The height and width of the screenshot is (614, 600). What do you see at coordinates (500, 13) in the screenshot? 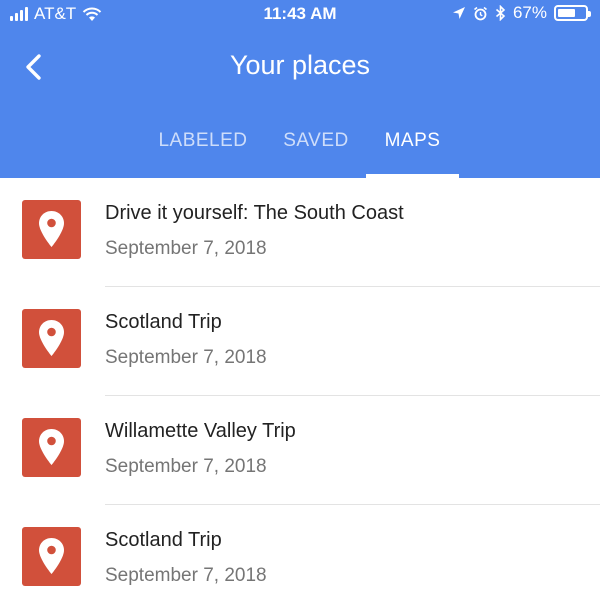
I see `bluetooth-icon` at bounding box center [500, 13].